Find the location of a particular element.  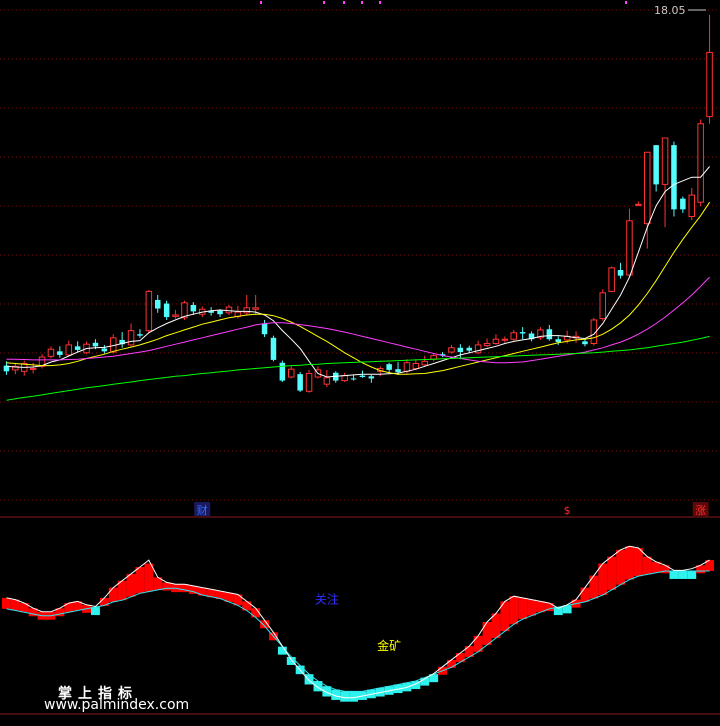

marker-label: 财 is located at coordinates (202, 510).